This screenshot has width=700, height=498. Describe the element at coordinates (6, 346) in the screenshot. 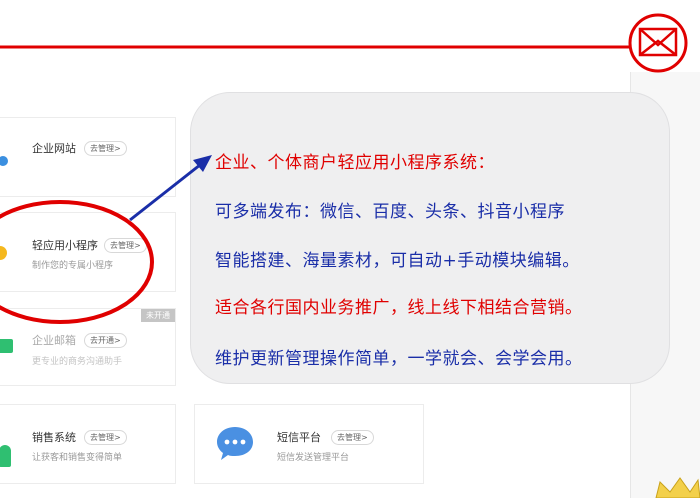

I see `mail-icon` at that location.